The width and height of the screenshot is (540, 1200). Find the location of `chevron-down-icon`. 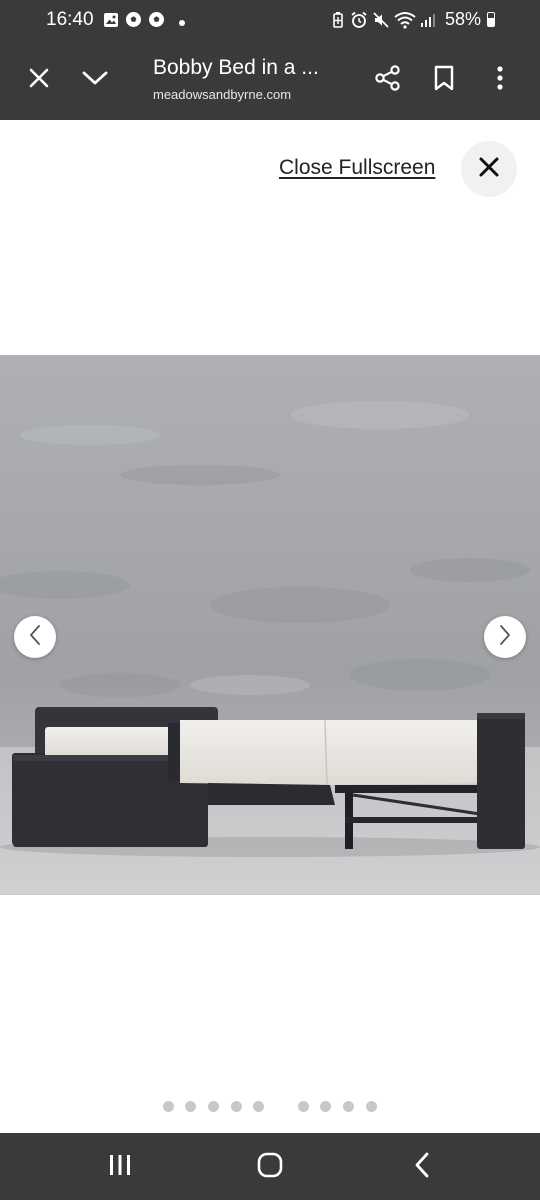

chevron-down-icon is located at coordinates (95, 80).